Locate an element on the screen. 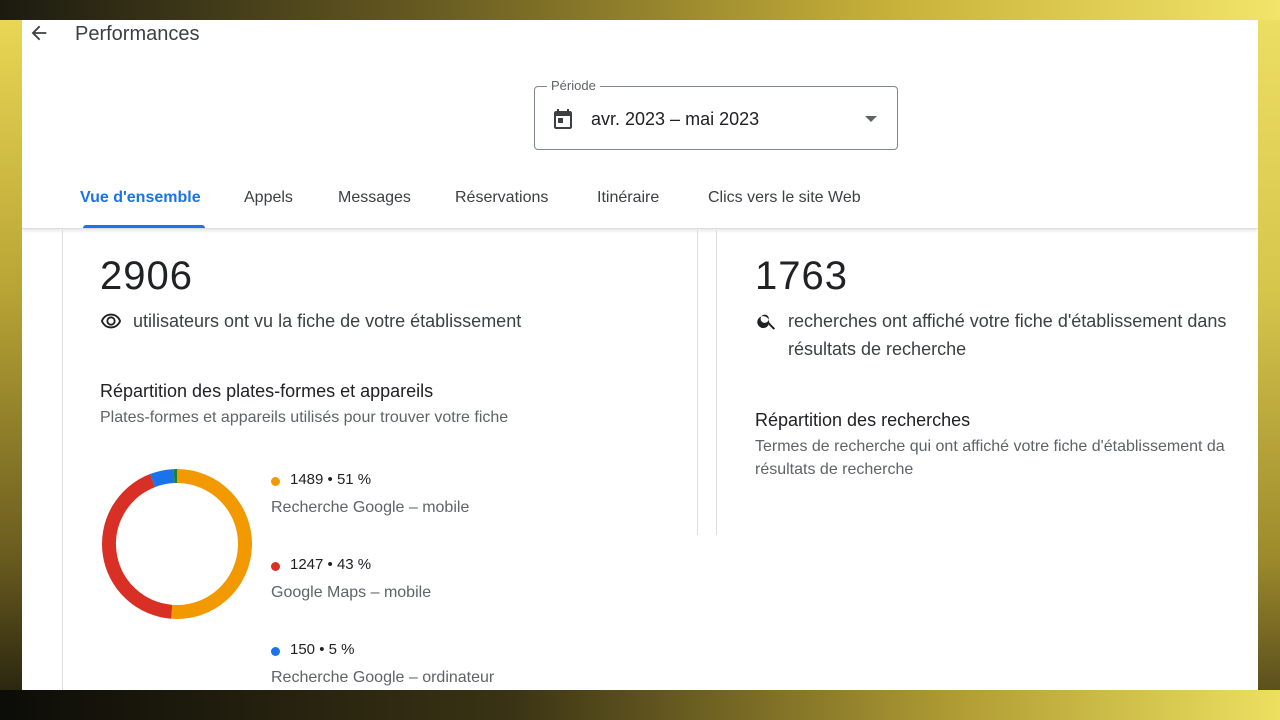 Image resolution: width=1280 pixels, height=720 pixels. legend-label: Recherche Google – ordinateur is located at coordinates (383, 677).